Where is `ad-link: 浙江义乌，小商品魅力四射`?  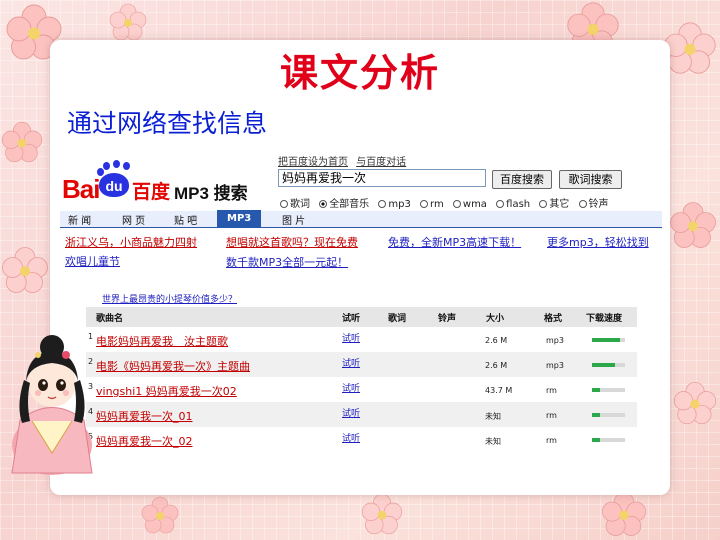
ad-link: 浙江义乌，小商品魅力四射 is located at coordinates (131, 242).